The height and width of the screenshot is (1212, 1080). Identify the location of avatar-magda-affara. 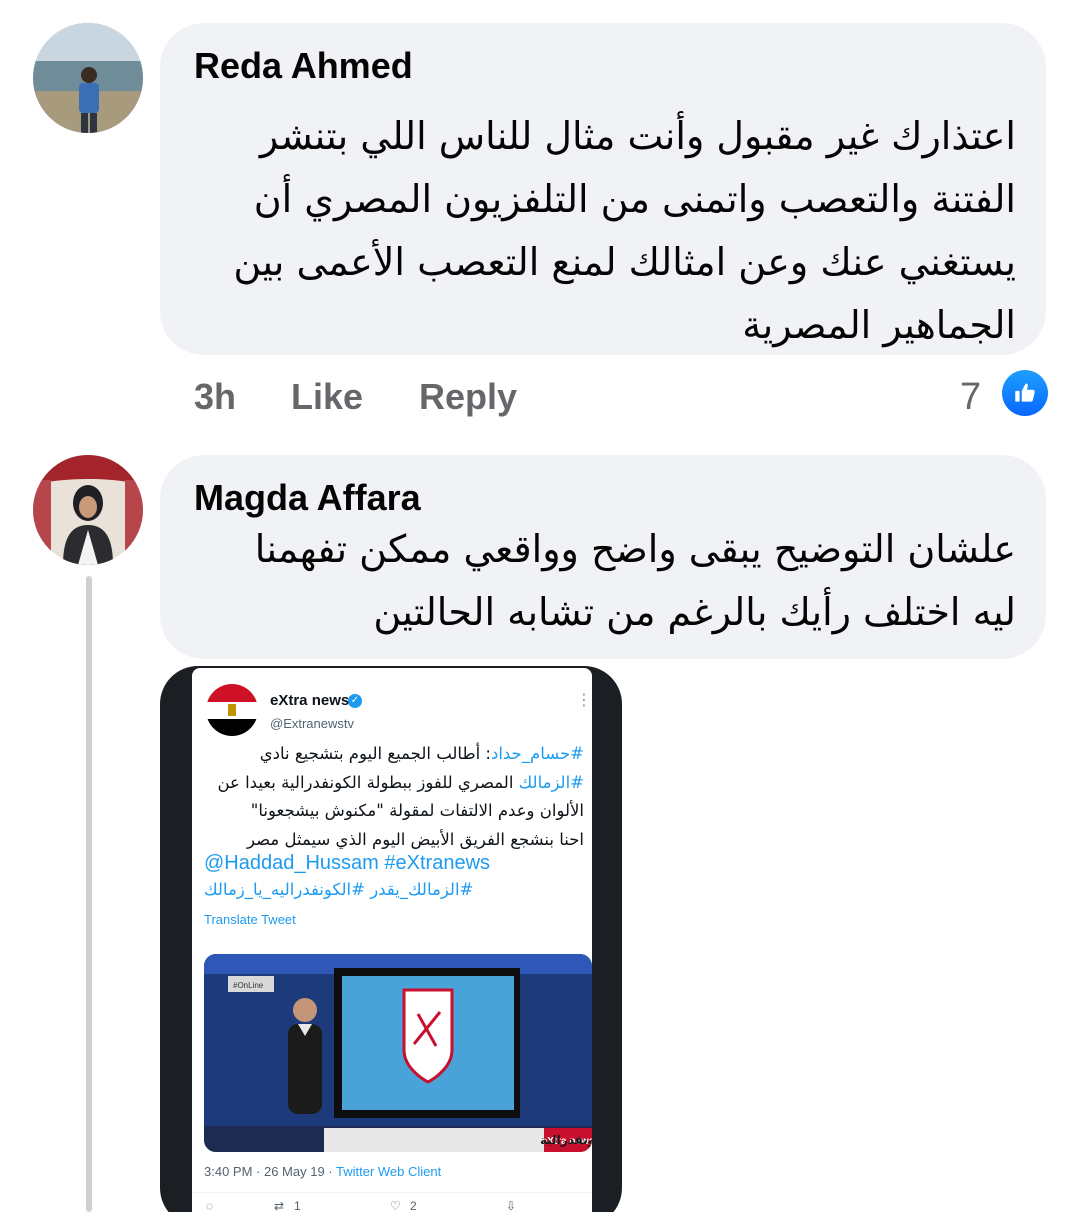
(88, 510).